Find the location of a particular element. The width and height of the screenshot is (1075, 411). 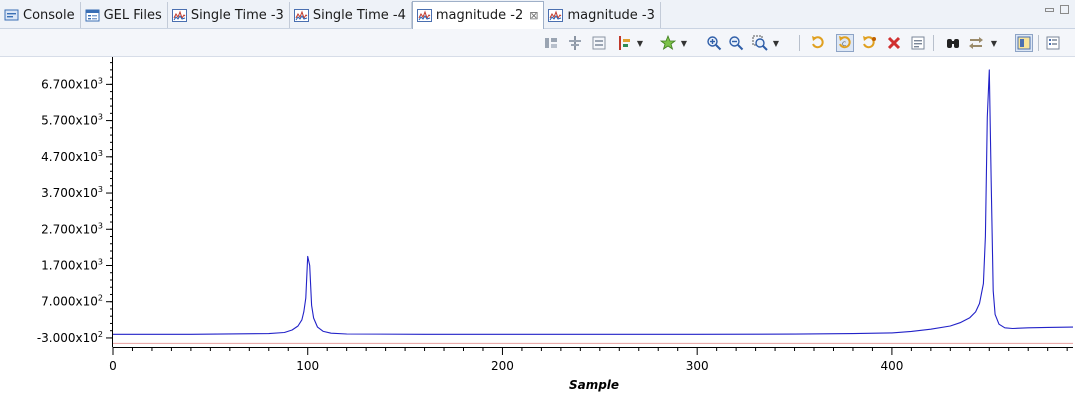

graph-toolbar: ▼ ▼ ▼ C ▼ is located at coordinates (537, 43).